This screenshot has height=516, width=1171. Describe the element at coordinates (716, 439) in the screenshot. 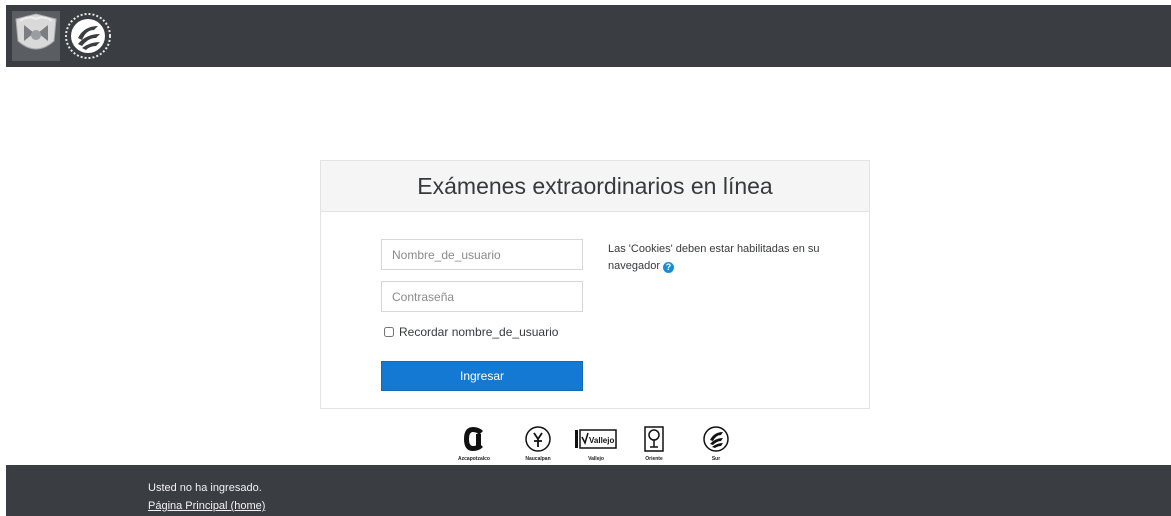

I see `sur-logo-icon` at that location.